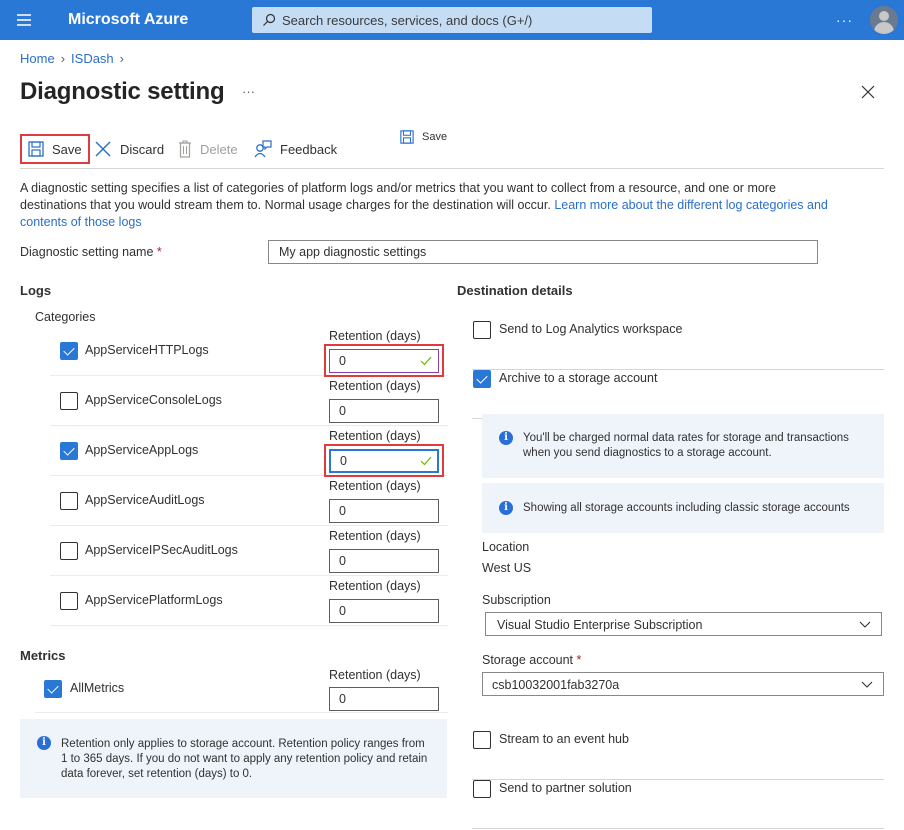 Image resolution: width=904 pixels, height=830 pixels. I want to click on feedback-label: Feedback, so click(309, 149).